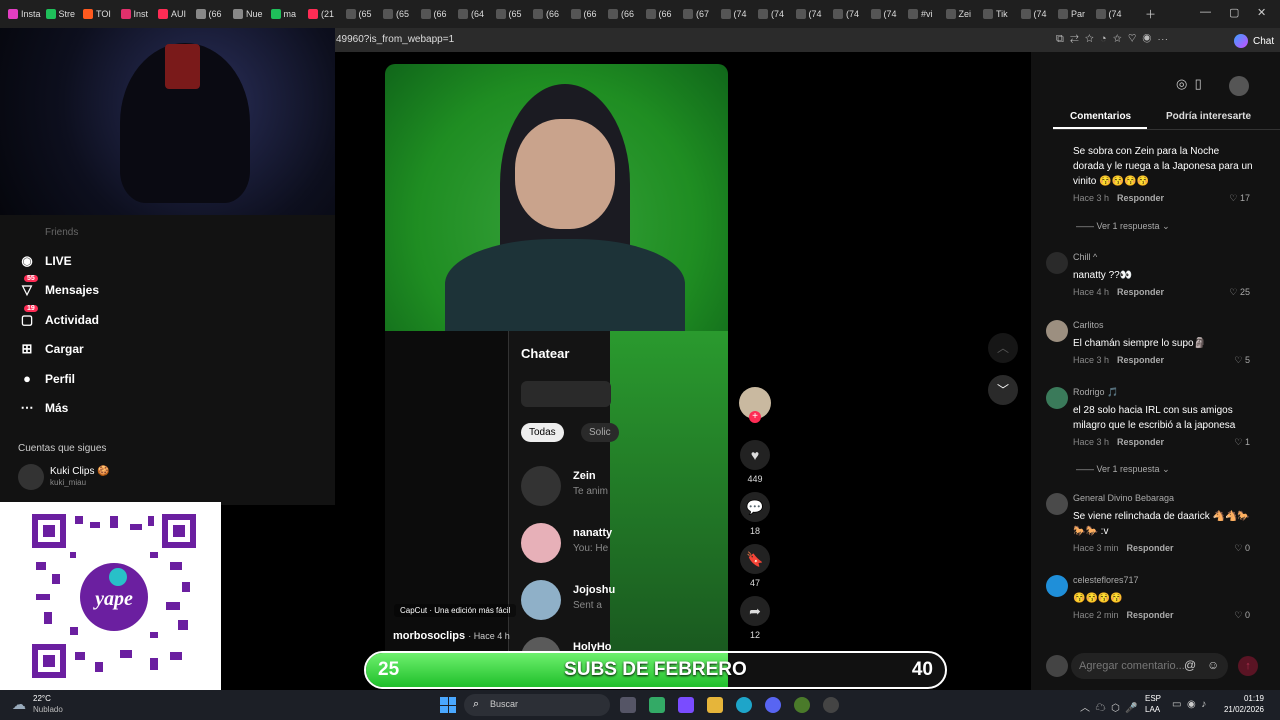 This screenshot has height=720, width=1280. Describe the element at coordinates (1100, 116) in the screenshot. I see `tab-comments: Comentarios` at that location.